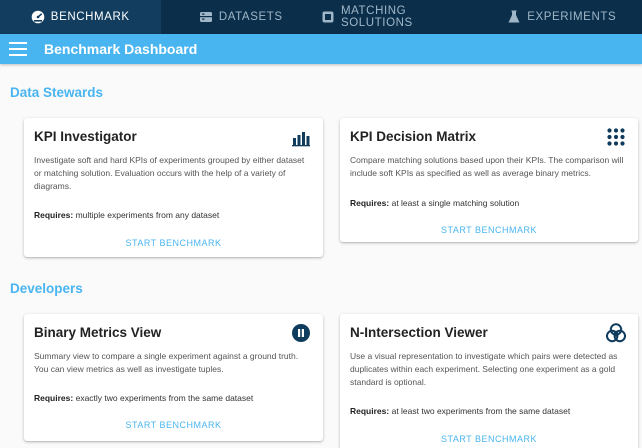 Image resolution: width=642 pixels, height=448 pixels. What do you see at coordinates (514, 16) in the screenshot?
I see `flask-icon` at bounding box center [514, 16].